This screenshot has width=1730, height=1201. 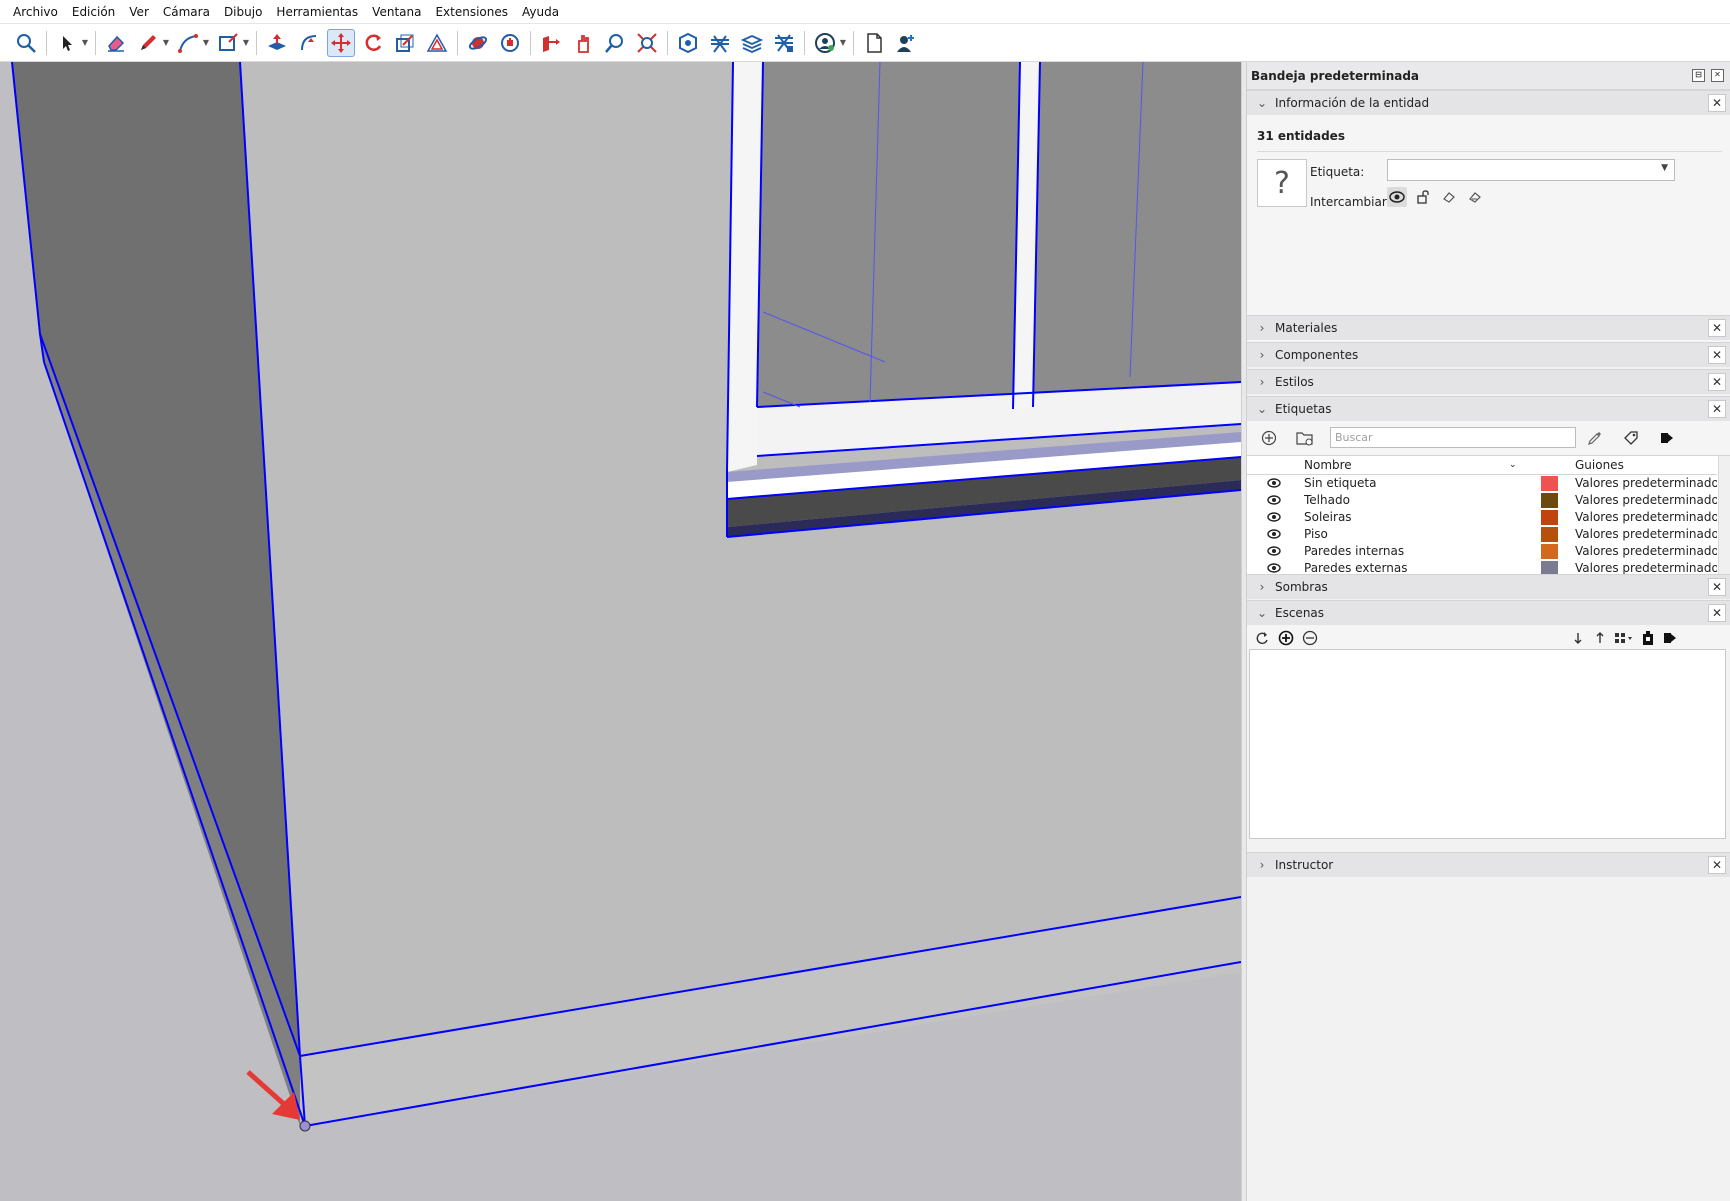 I want to click on tag-row: Soleiras Valores predeterminados, so click(x=1482, y=517).